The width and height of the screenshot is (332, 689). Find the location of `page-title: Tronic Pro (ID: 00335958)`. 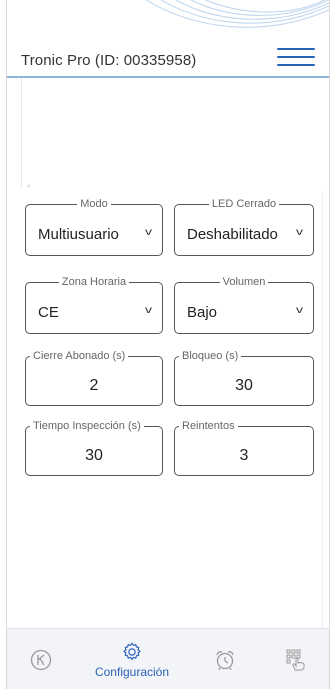

page-title: Tronic Pro (ID: 00335958) is located at coordinates (109, 60).